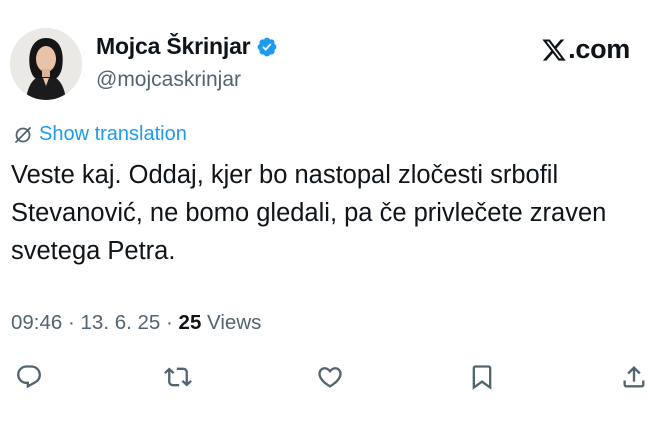 This screenshot has width=660, height=447. I want to click on reply-button, so click(29, 377).